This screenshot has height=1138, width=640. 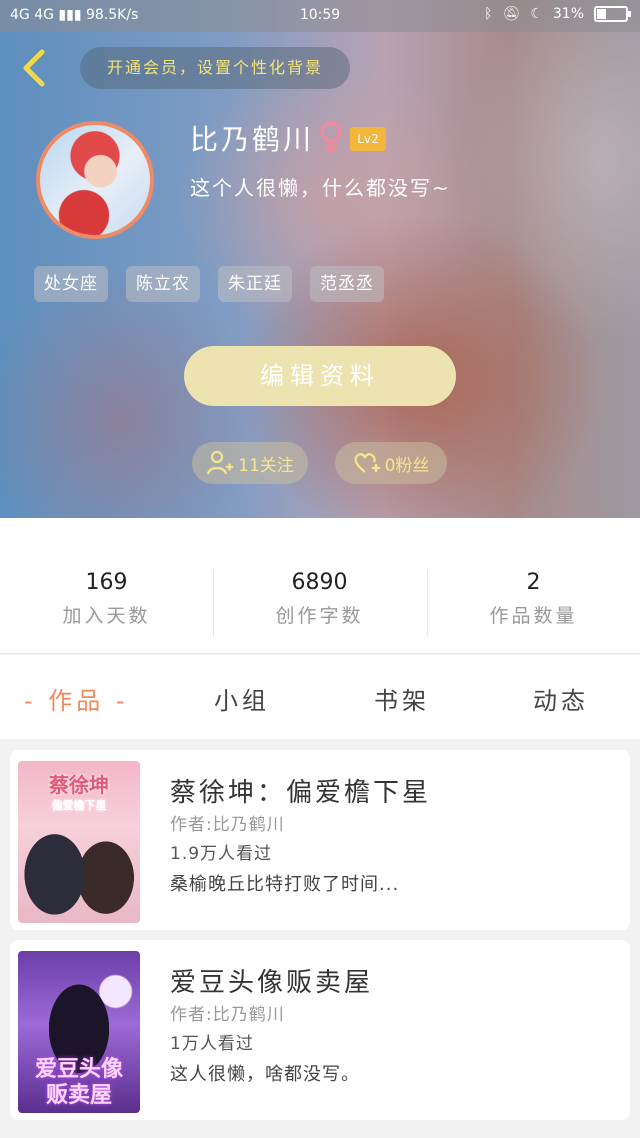 I want to click on tag-item: 陈立农, so click(x=163, y=284).